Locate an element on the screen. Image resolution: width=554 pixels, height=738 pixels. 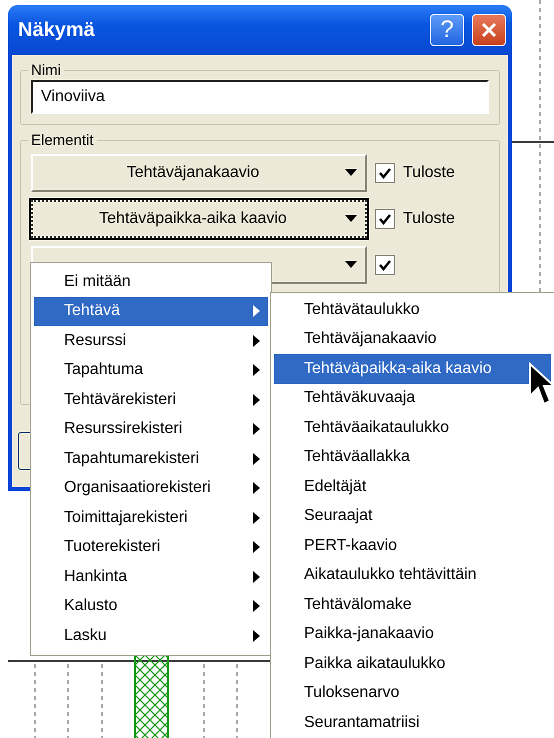
window-title: Näkymä is located at coordinates (57, 30).